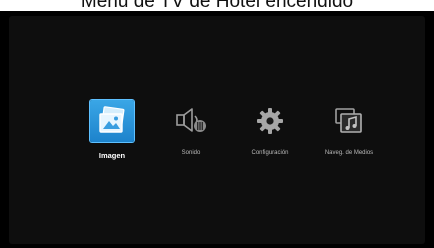  I want to click on tile-sonido, so click(191, 121).